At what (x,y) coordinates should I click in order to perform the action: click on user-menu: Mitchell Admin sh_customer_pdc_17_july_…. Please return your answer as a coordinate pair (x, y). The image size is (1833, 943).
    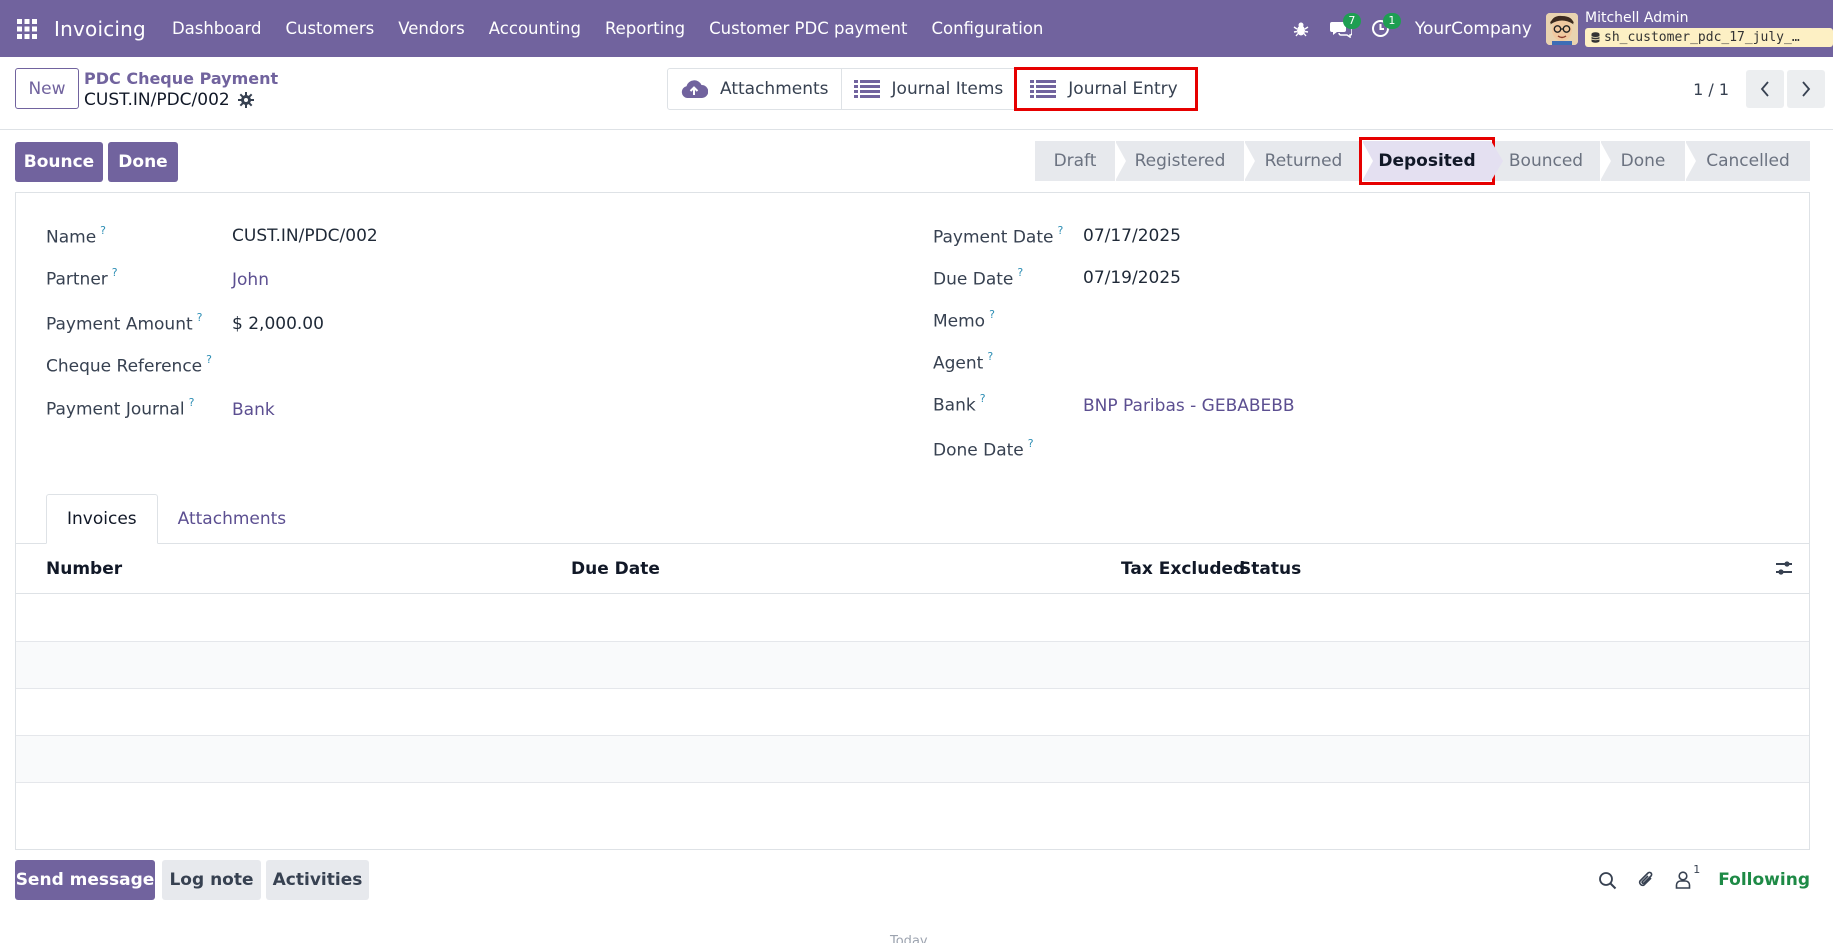
    Looking at the image, I should click on (1709, 28).